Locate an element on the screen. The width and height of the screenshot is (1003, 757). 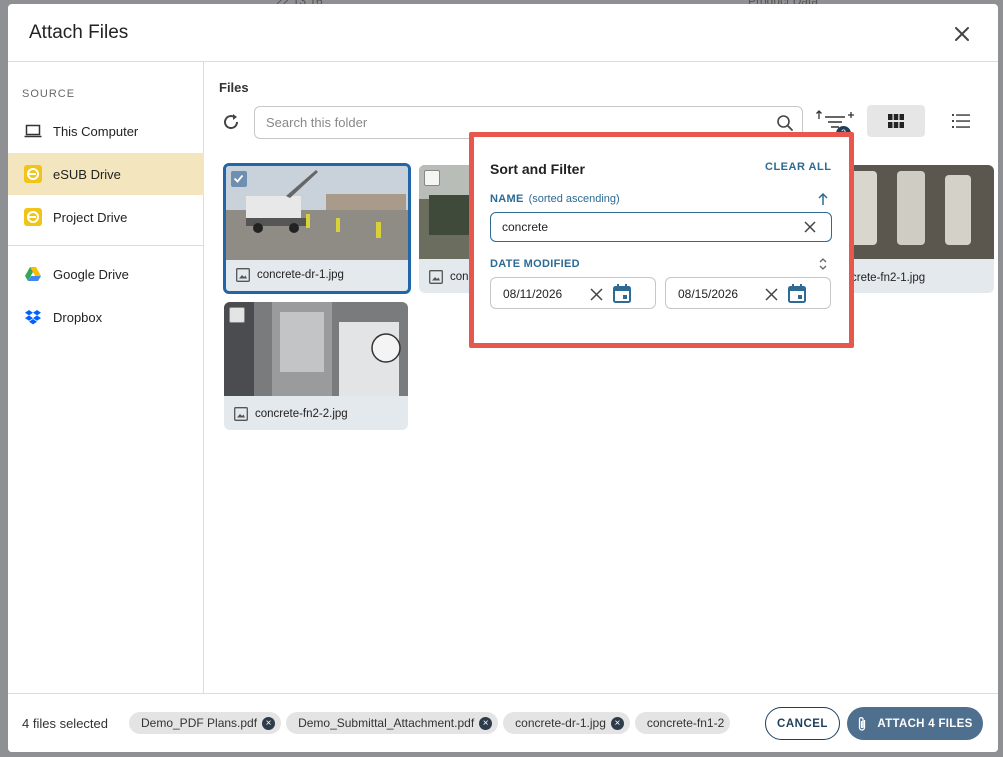
selected-file-chip: concrete-fn1-2 is located at coordinates (682, 723).